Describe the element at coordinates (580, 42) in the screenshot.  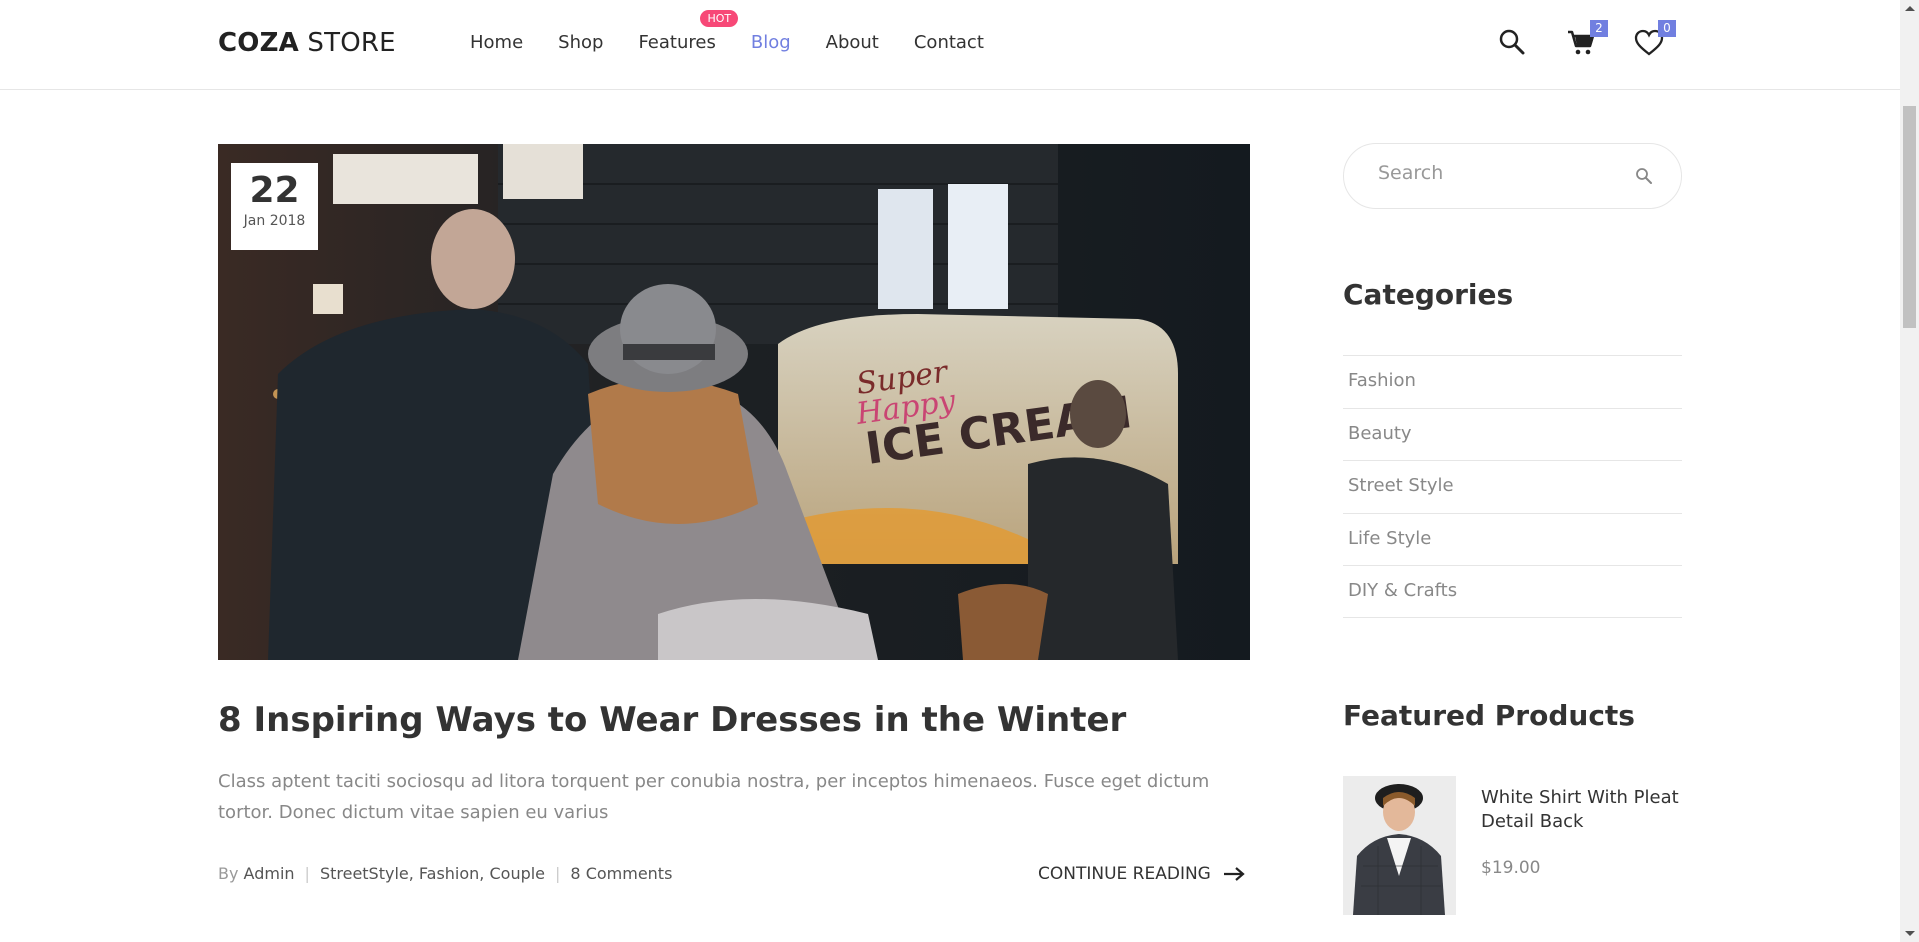
I see `nav-shop: Shop` at that location.